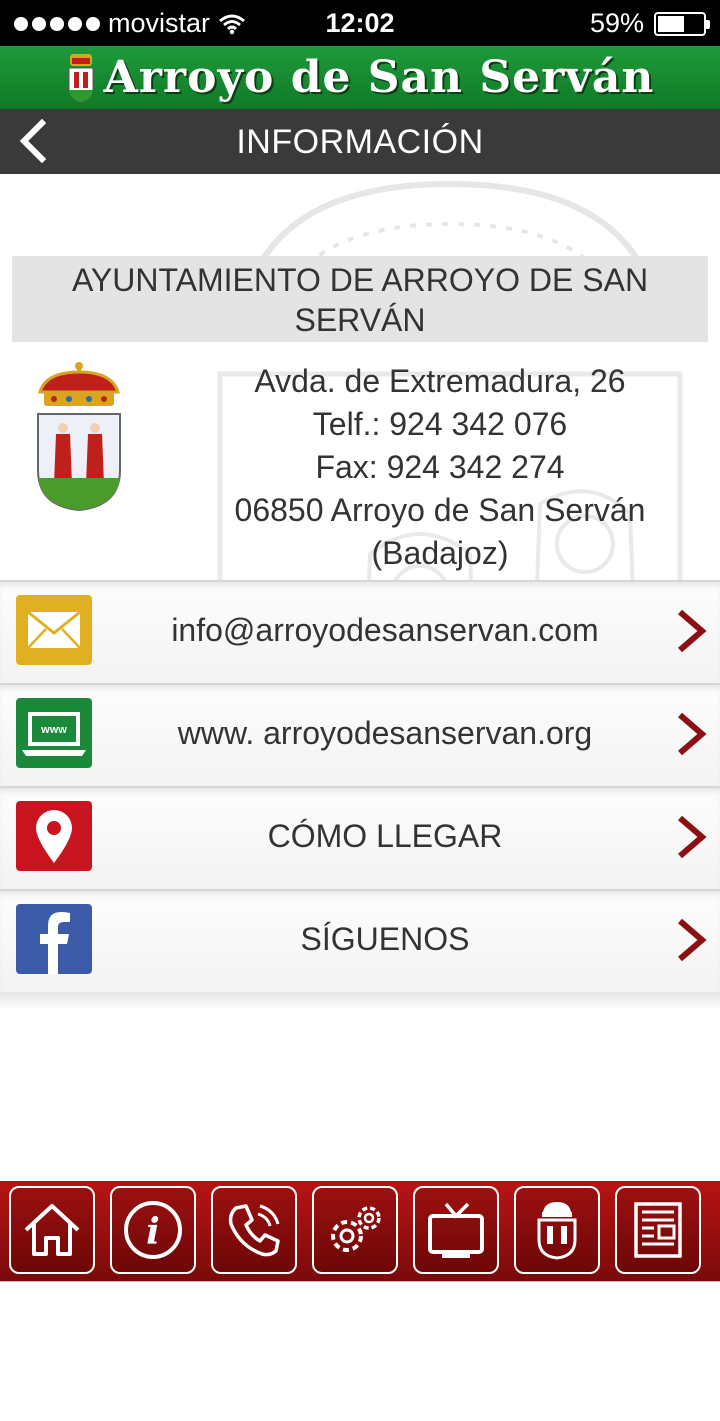  I want to click on tab-phone, so click(254, 1230).